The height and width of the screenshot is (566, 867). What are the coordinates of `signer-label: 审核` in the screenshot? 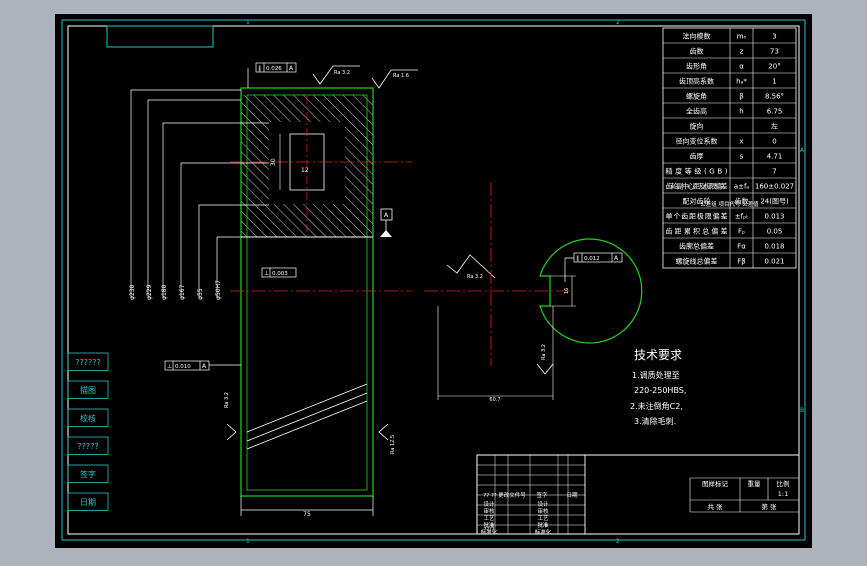 It's located at (489, 511).